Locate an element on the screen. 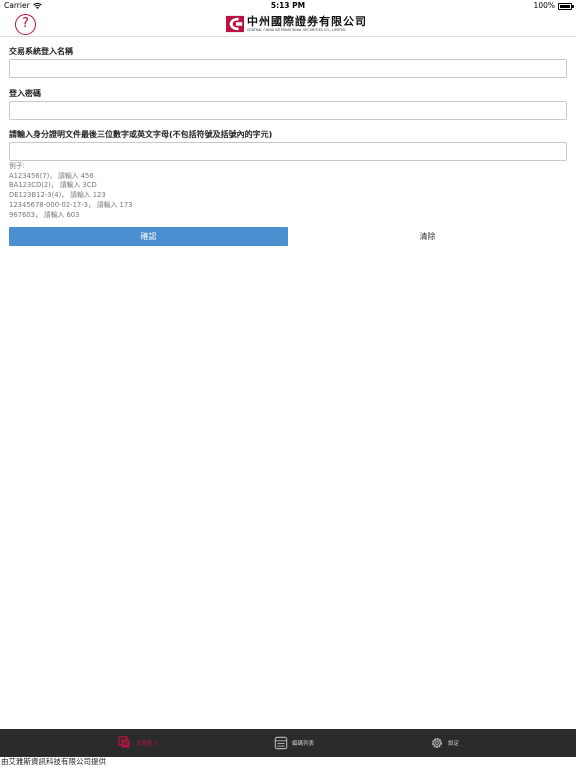 The height and width of the screenshot is (768, 576). examples-title: 例子: is located at coordinates (17, 166).